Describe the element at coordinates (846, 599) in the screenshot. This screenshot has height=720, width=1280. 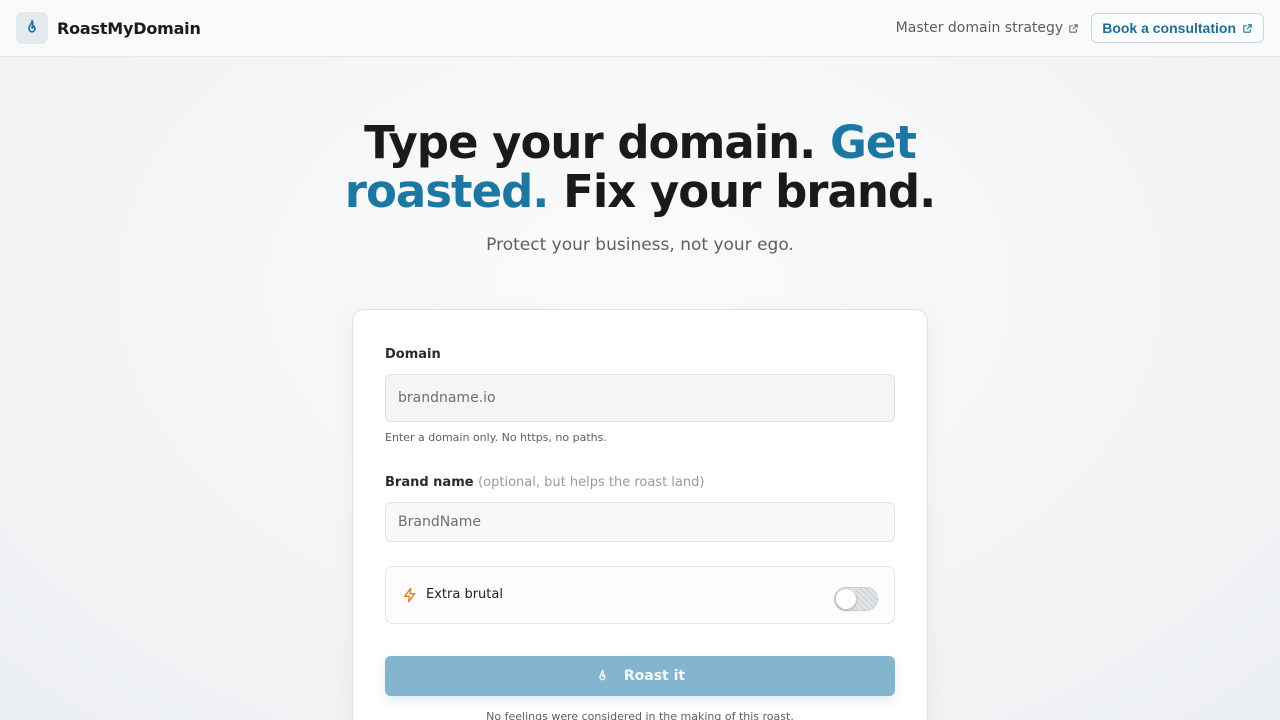
I see `toggle-knob` at that location.